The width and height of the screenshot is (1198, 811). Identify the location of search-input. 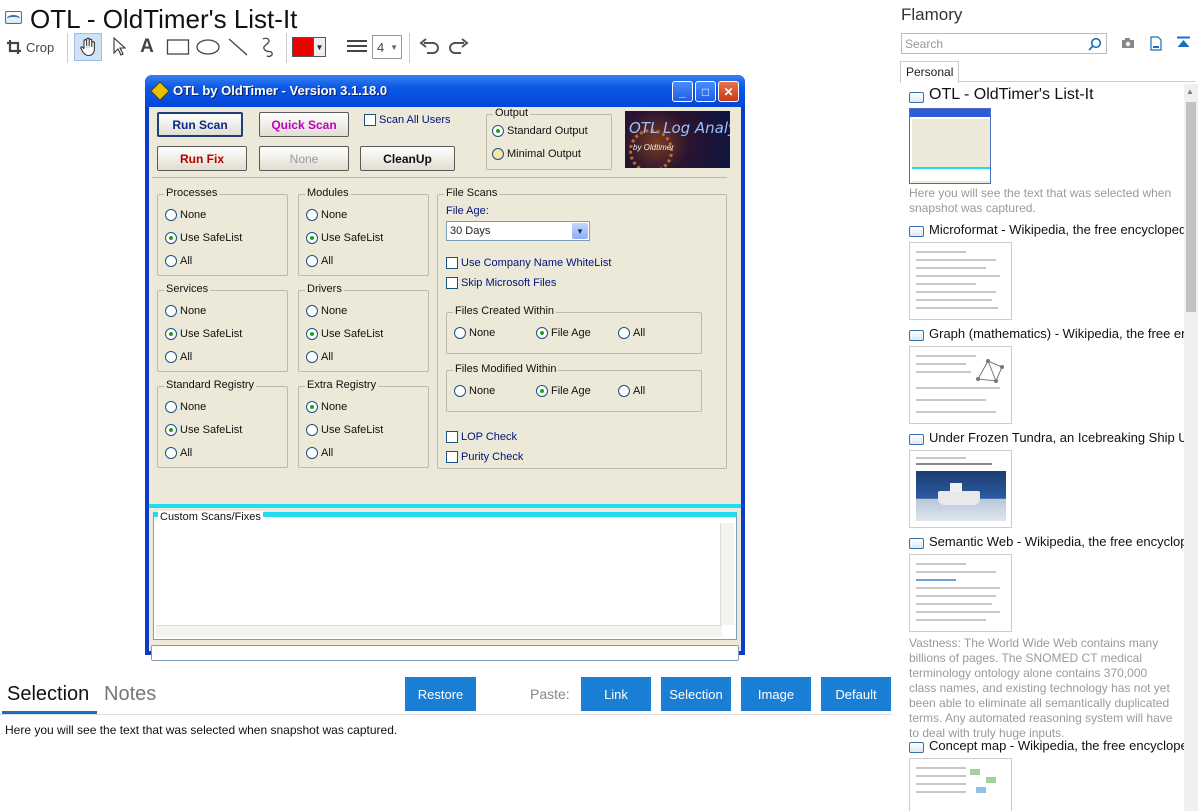
(992, 43).